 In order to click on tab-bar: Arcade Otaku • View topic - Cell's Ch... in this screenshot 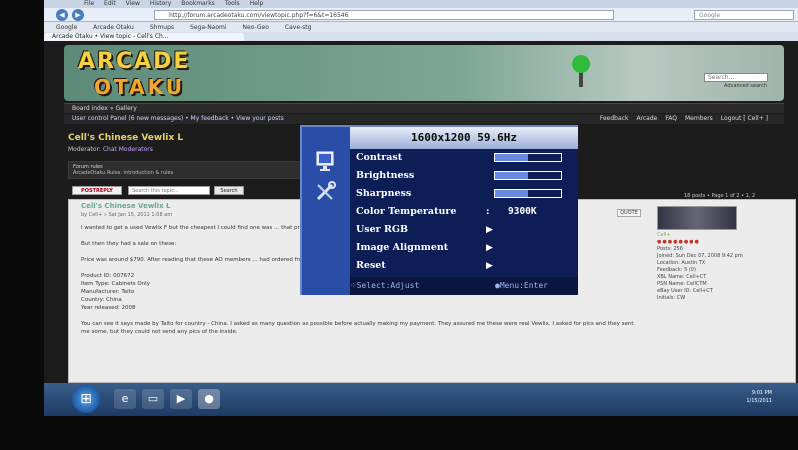, I will do `click(421, 36)`.